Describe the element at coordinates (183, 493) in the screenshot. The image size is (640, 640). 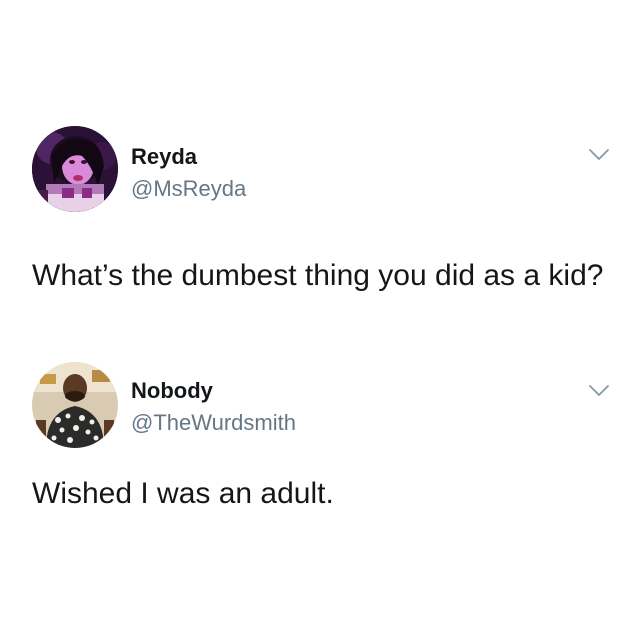
I see `tweet-text: Wished I was an adult.` at that location.